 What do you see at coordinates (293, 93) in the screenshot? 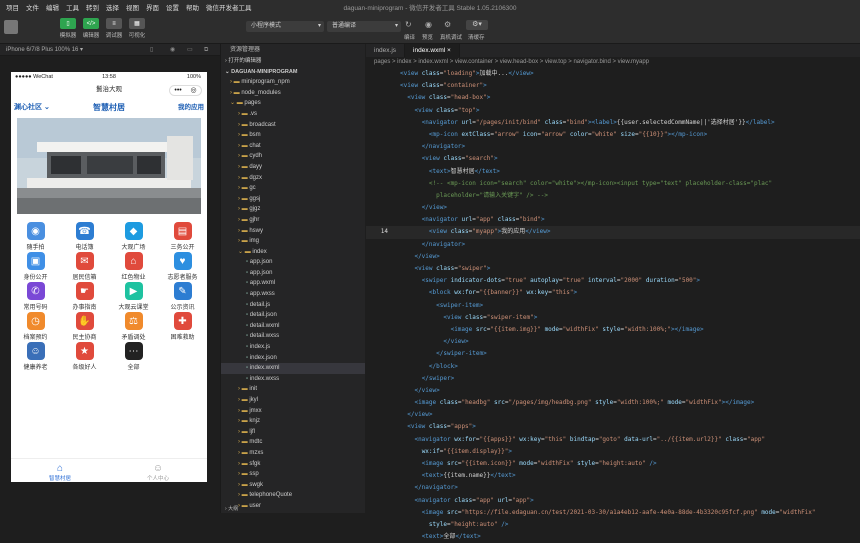
I see `folder-item: › ▬ node_modules` at bounding box center [293, 93].